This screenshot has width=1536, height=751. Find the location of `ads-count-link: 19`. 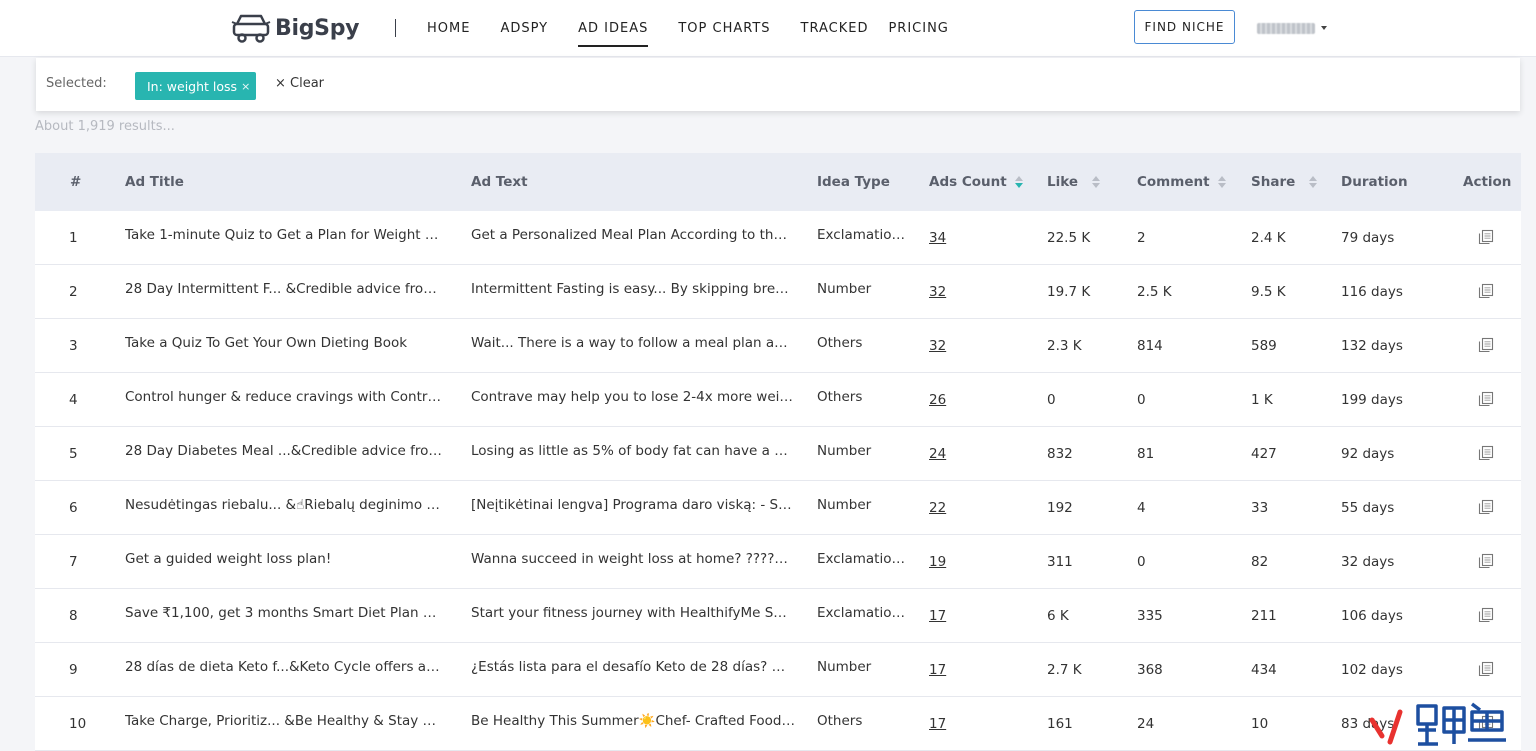

ads-count-link: 19 is located at coordinates (937, 562).